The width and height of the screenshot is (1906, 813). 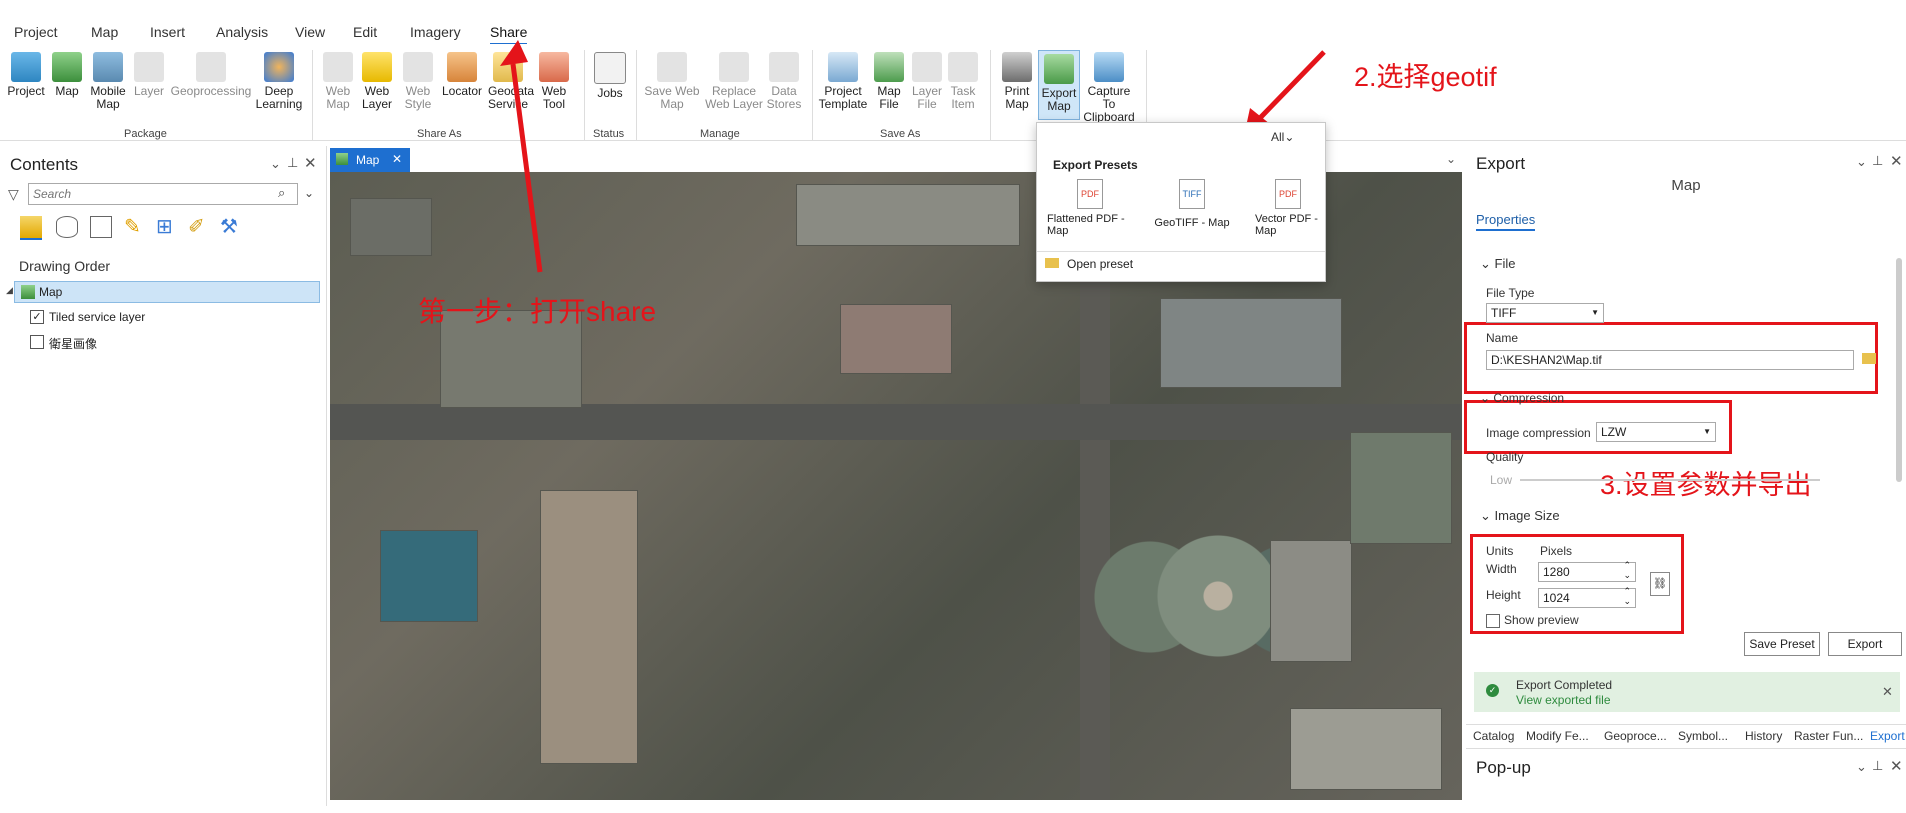 What do you see at coordinates (1556, 551) in the screenshot?
I see `units-value: Pixels` at bounding box center [1556, 551].